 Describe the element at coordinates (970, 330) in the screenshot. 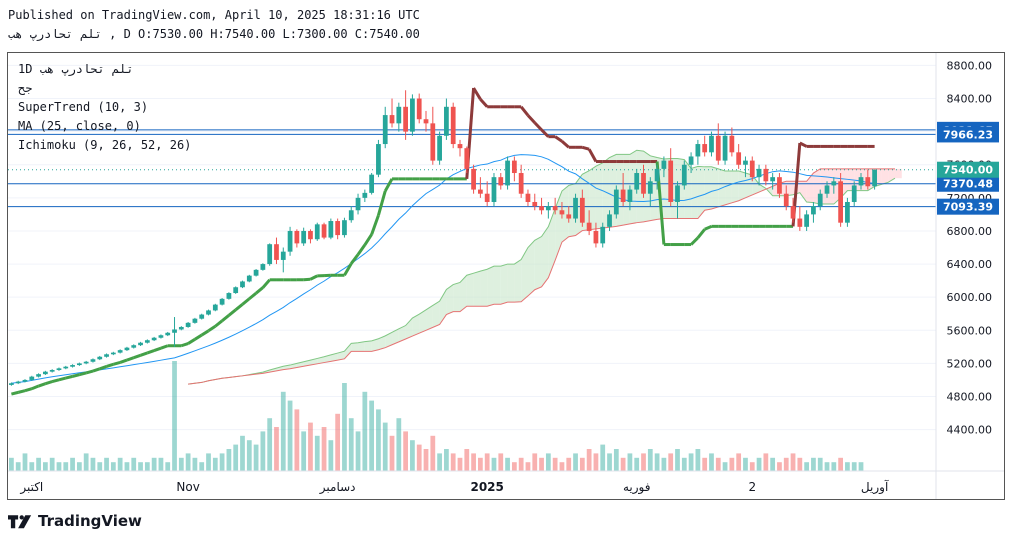

I see `price-tick-label: 5600.00` at that location.